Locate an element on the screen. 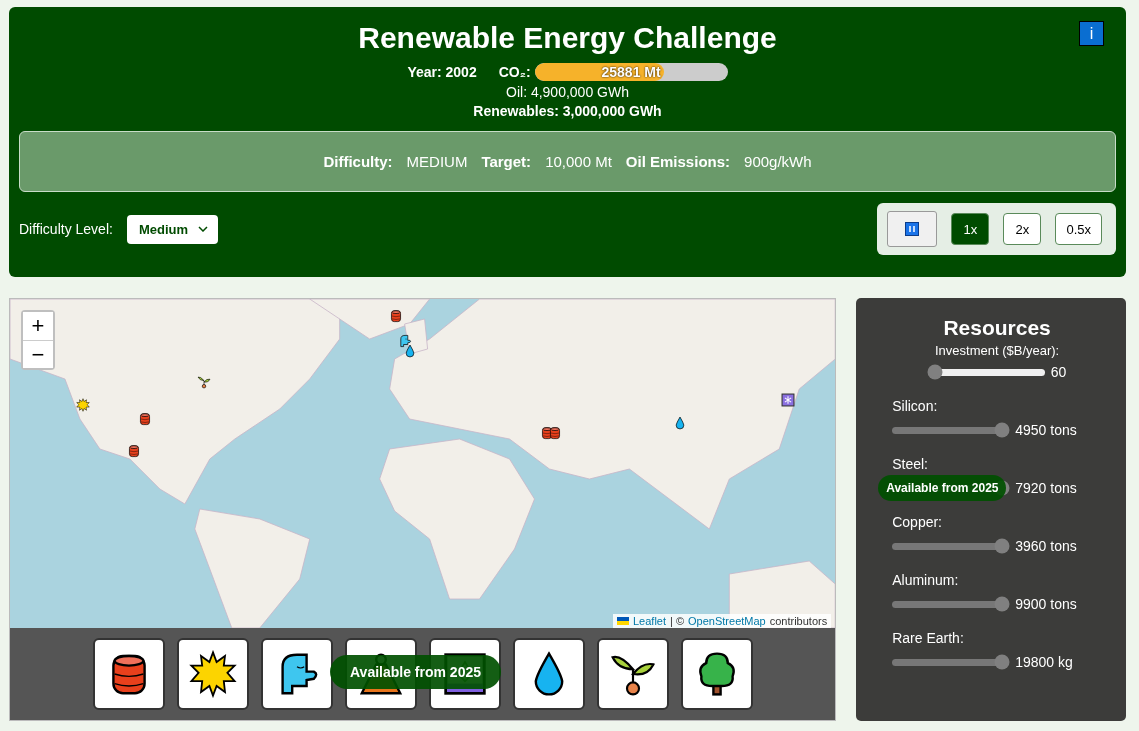 The width and height of the screenshot is (1139, 731). app-title: Renewable Energy Challenge is located at coordinates (567, 38).